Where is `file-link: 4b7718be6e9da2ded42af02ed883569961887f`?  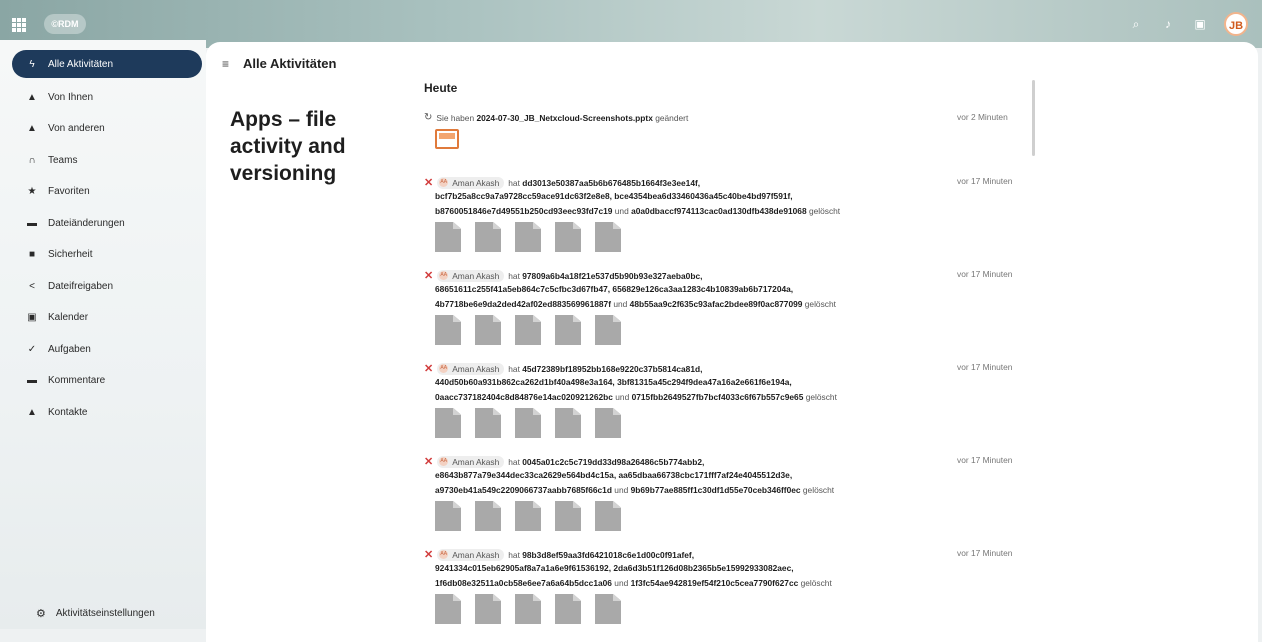
file-link: 4b7718be6e9da2ded42af02ed883569961887f is located at coordinates (523, 304).